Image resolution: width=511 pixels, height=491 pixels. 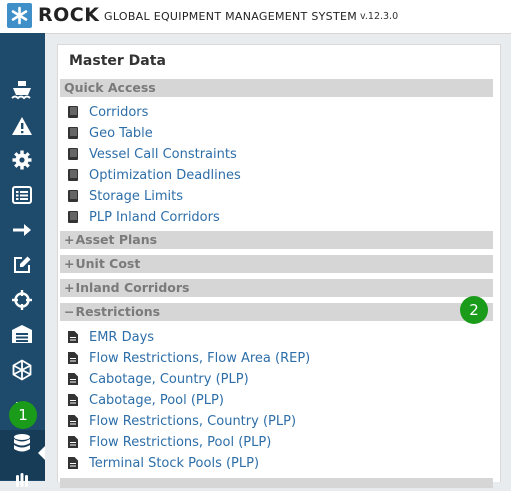 What do you see at coordinates (174, 463) in the screenshot?
I see `restriction-link: Terminal Stock Pools (PLP)` at bounding box center [174, 463].